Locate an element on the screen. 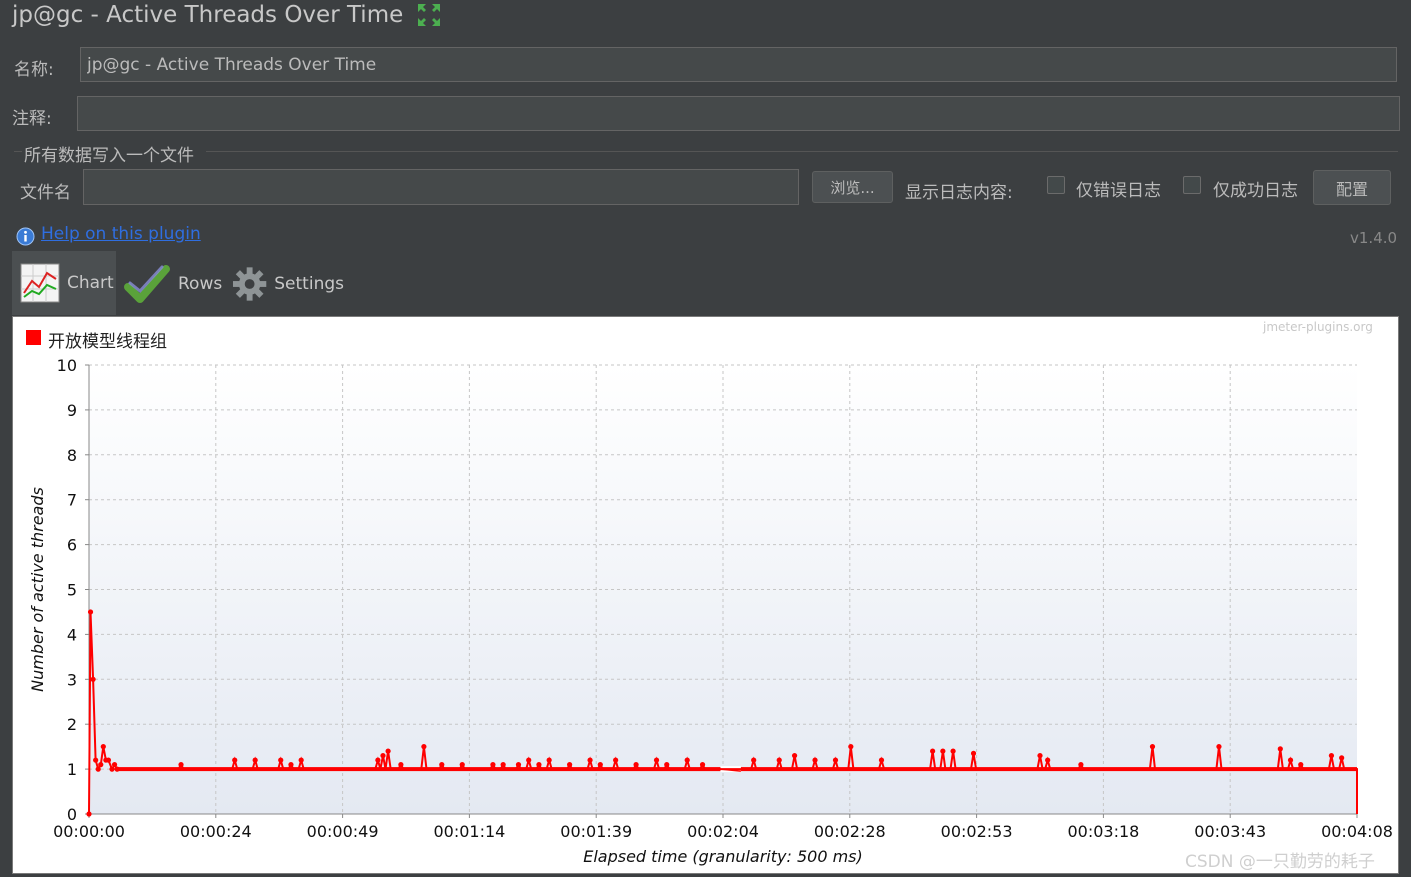  errors-only-label: 仅错误日志 is located at coordinates (1118, 191).